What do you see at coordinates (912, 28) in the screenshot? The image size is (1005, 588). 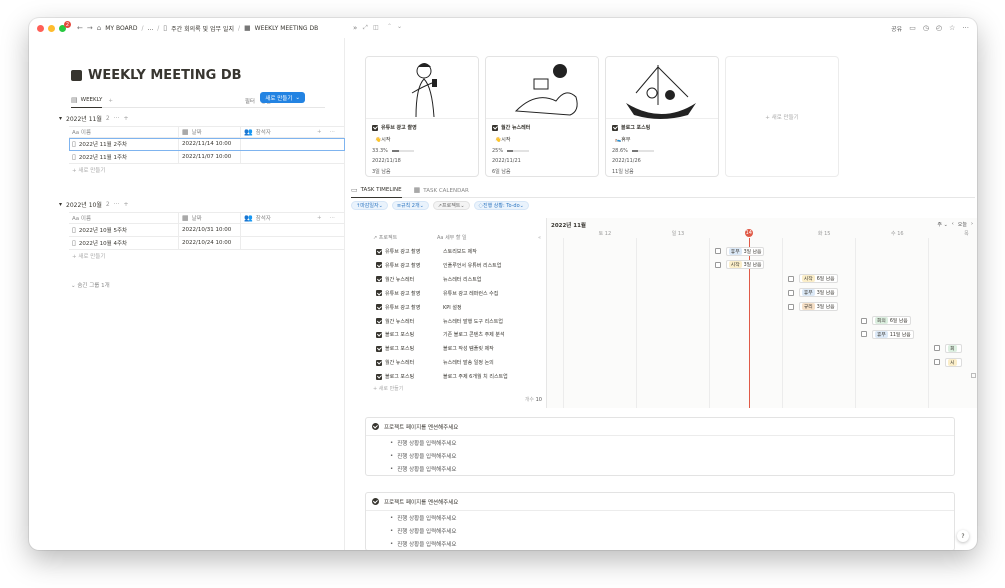 I see `comment-icon: ▭` at bounding box center [912, 28].